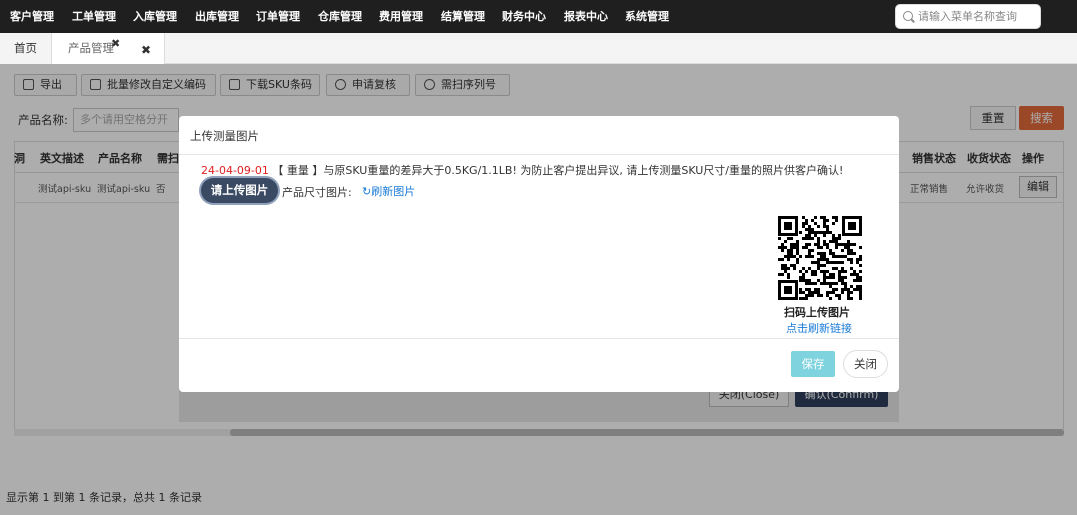 The height and width of the screenshot is (515, 1077). What do you see at coordinates (25, 48) in the screenshot?
I see `tab-home-label: 首页` at bounding box center [25, 48].